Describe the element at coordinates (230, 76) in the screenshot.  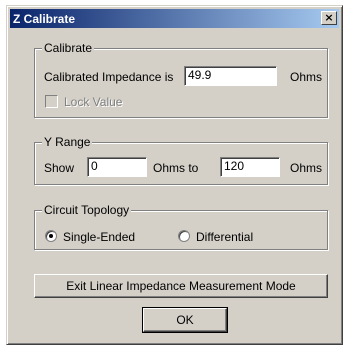
I see `calibrated-impedance-input: 49.9` at that location.